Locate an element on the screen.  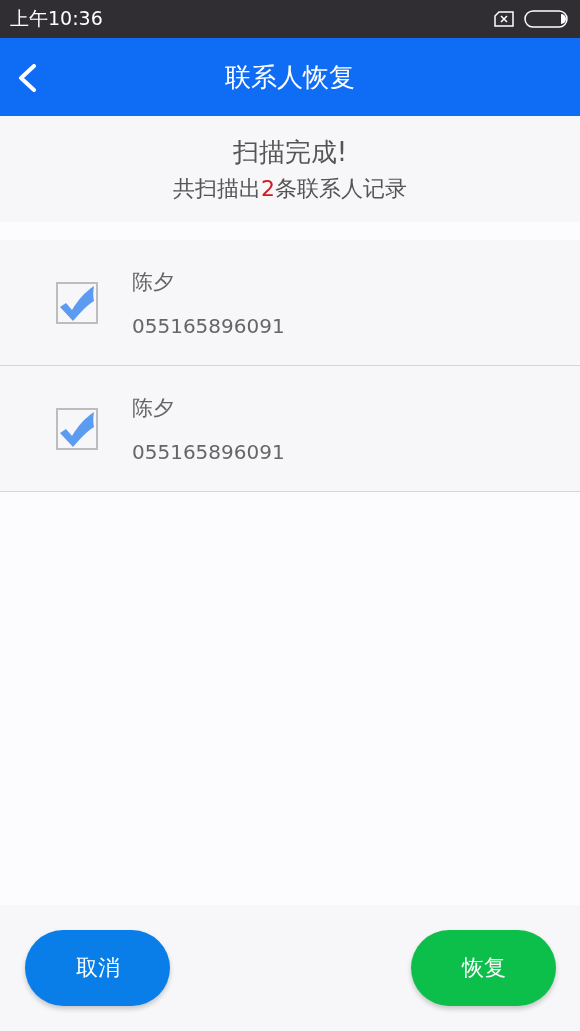
sim-icon is located at coordinates (504, 19).